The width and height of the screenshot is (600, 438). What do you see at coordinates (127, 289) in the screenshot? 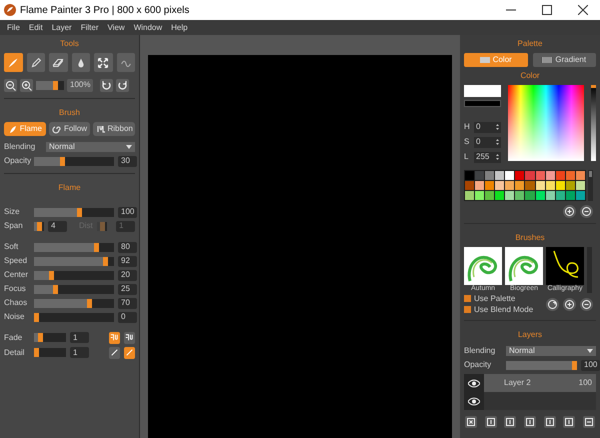
I see `value-field: 25` at bounding box center [127, 289].